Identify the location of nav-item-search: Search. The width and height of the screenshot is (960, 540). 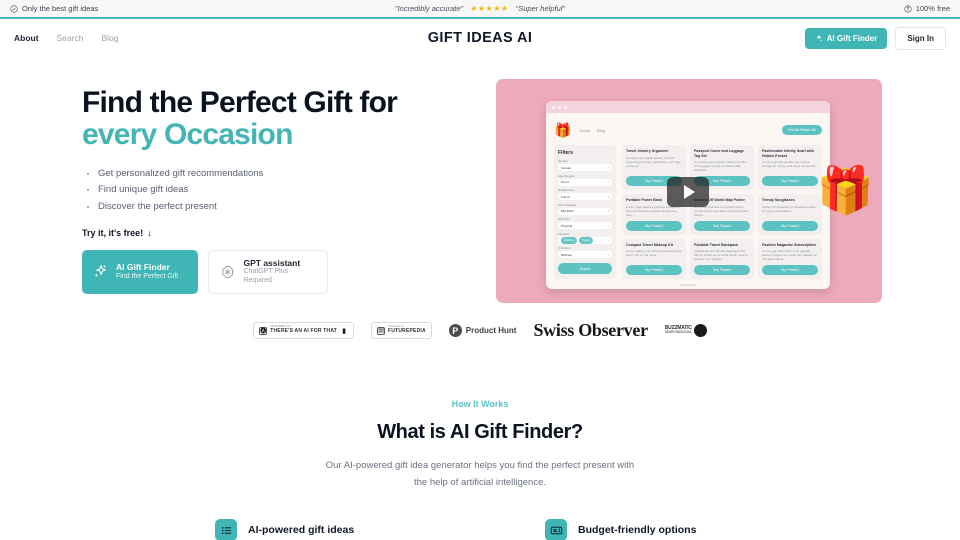
(70, 38).